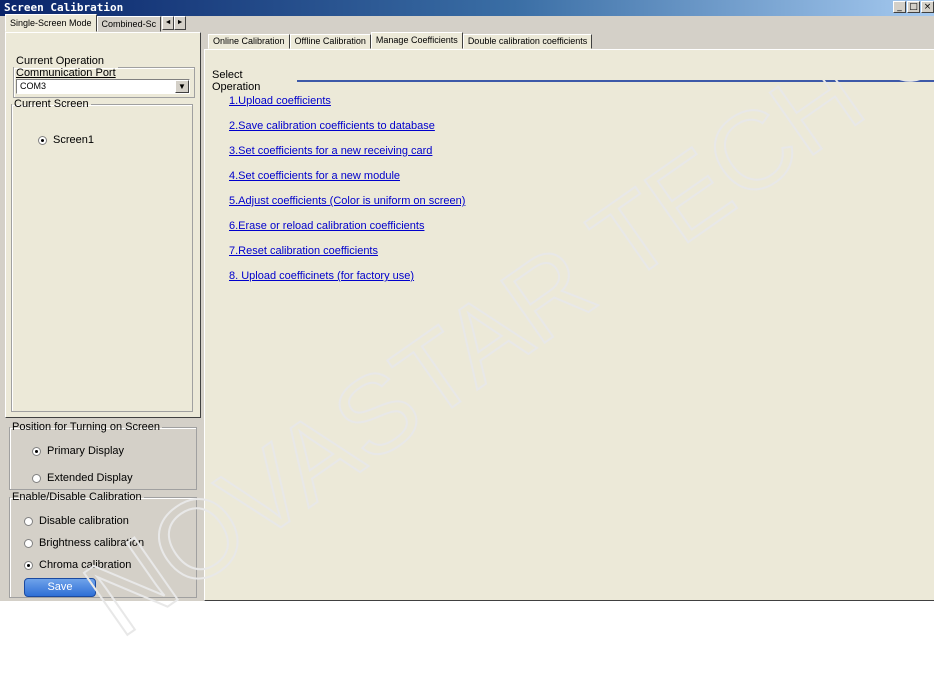  What do you see at coordinates (249, 41) in the screenshot?
I see `tab-online-calibration: Online Calibration` at bounding box center [249, 41].